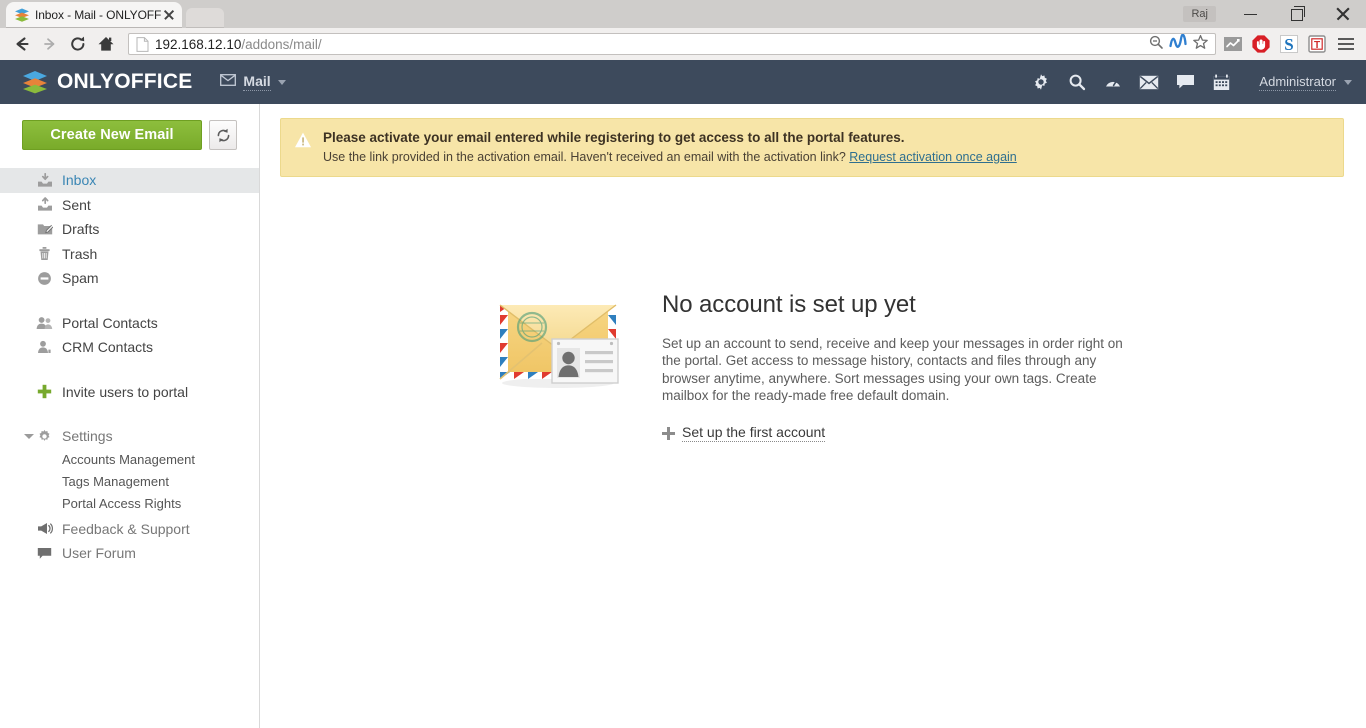 The height and width of the screenshot is (728, 1366). Describe the element at coordinates (79, 180) in the screenshot. I see `sidebar-item-label: Inbox` at that location.